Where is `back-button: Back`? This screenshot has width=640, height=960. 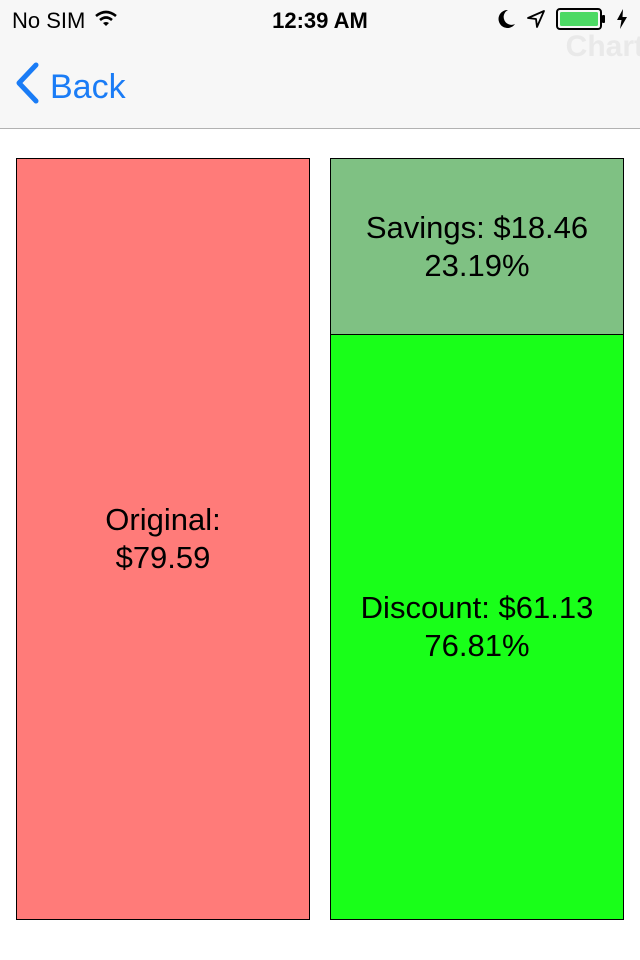 back-button: Back is located at coordinates (70, 87).